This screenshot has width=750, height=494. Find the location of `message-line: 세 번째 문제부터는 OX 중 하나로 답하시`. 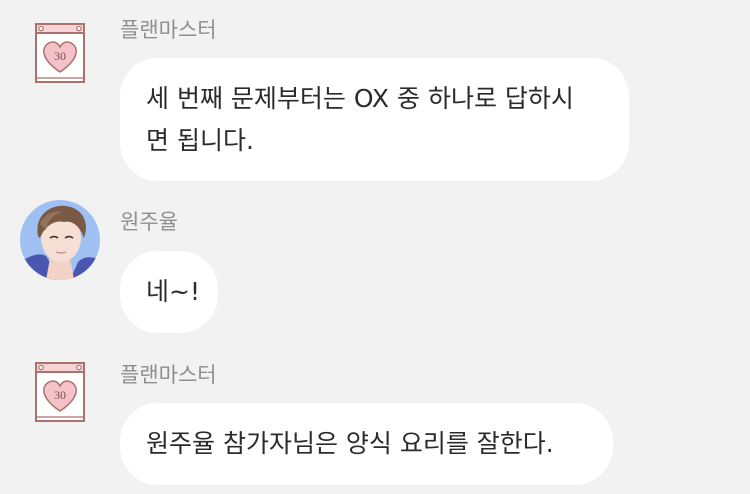

message-line: 세 번째 문제부터는 OX 중 하나로 답하시 is located at coordinates (360, 98).